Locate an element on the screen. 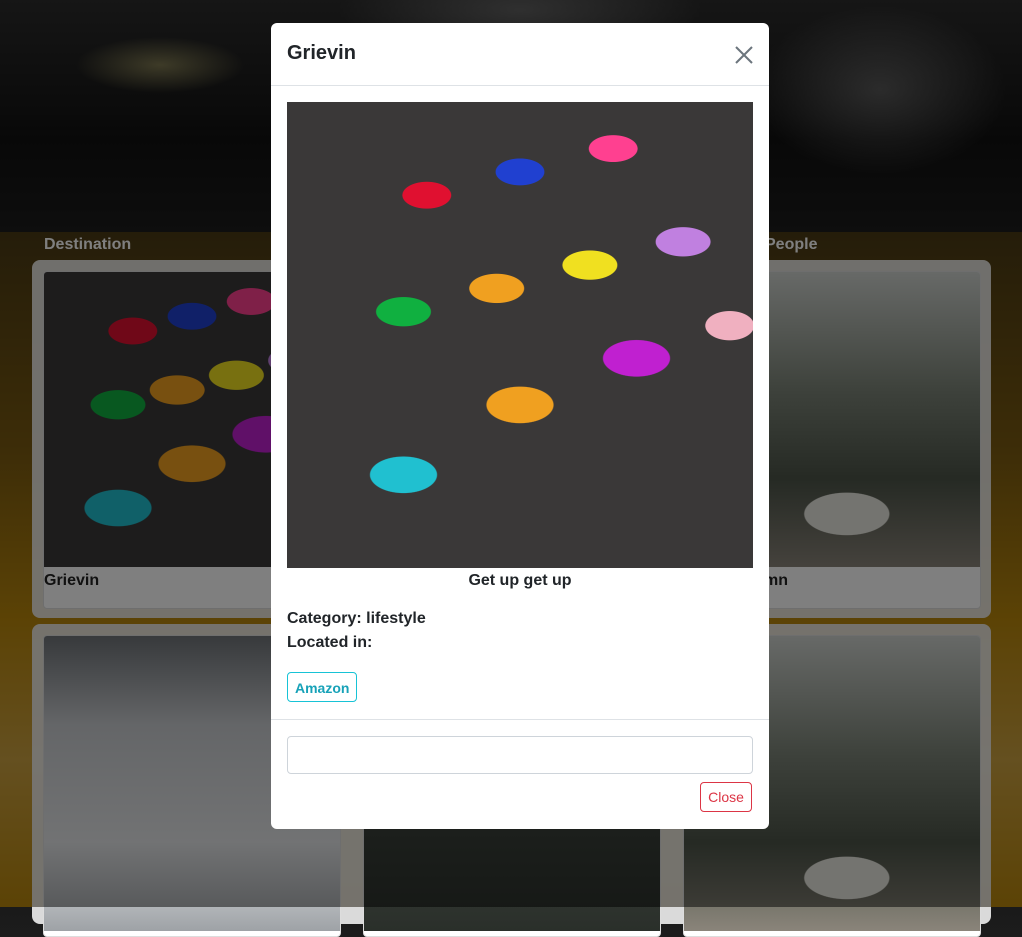 The height and width of the screenshot is (937, 1022). location-line: Located in: is located at coordinates (329, 643).